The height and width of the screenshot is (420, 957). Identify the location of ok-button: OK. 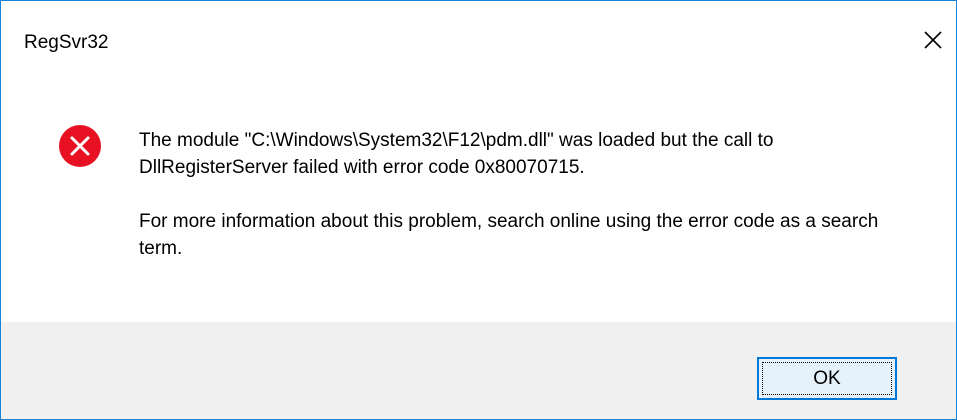
(827, 378).